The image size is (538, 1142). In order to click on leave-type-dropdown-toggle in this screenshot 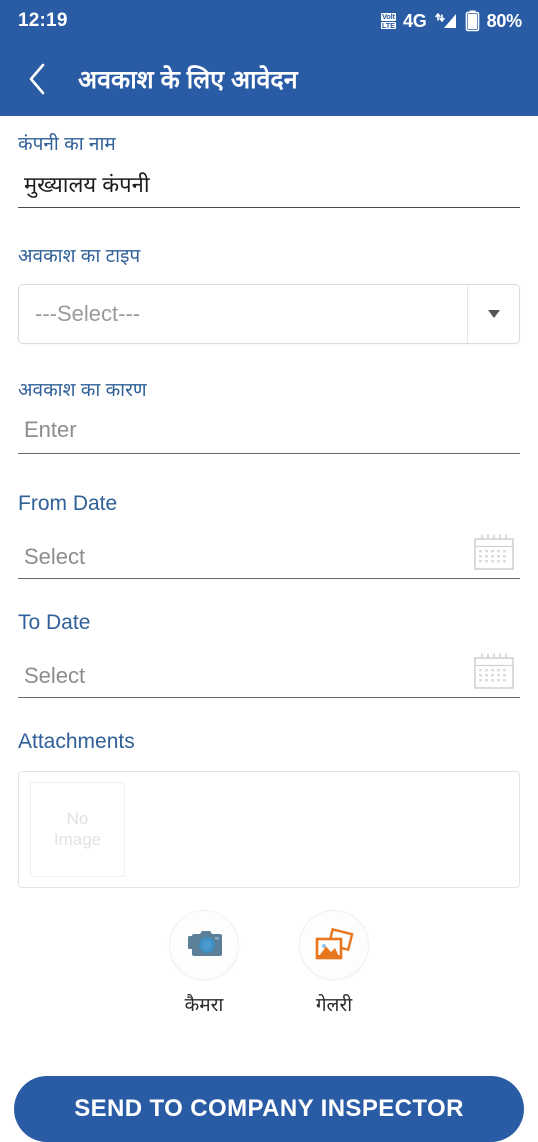, I will do `click(493, 313)`.